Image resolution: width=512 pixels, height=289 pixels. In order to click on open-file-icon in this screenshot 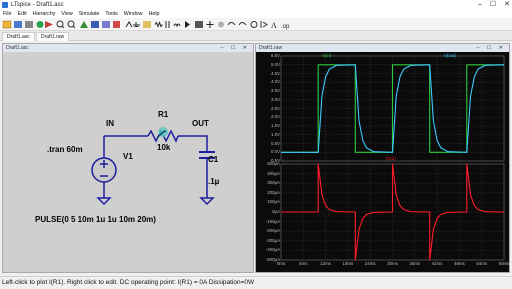, I will do `click(7, 24)`.